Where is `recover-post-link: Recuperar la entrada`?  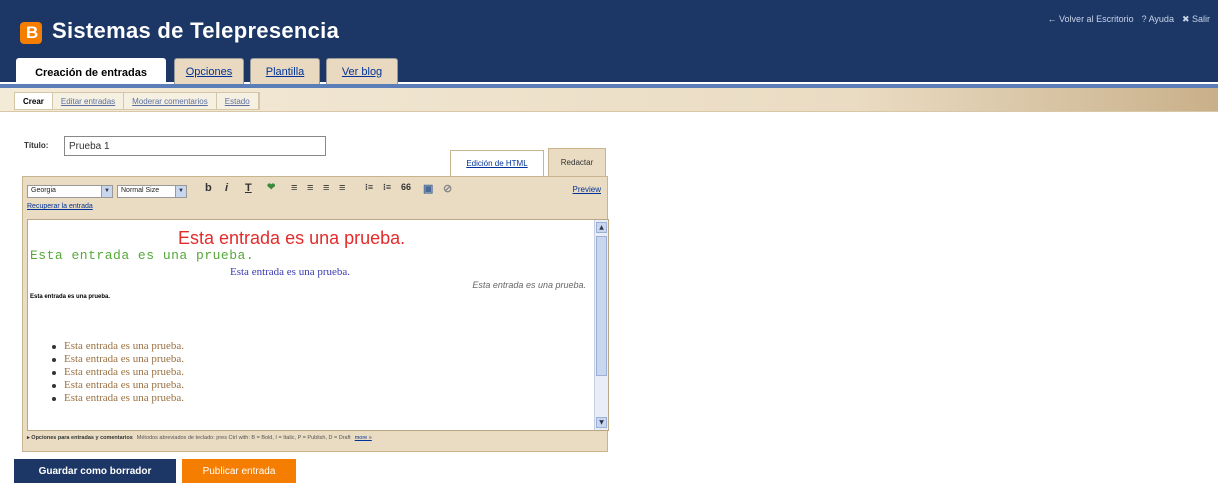 recover-post-link: Recuperar la entrada is located at coordinates (60, 206).